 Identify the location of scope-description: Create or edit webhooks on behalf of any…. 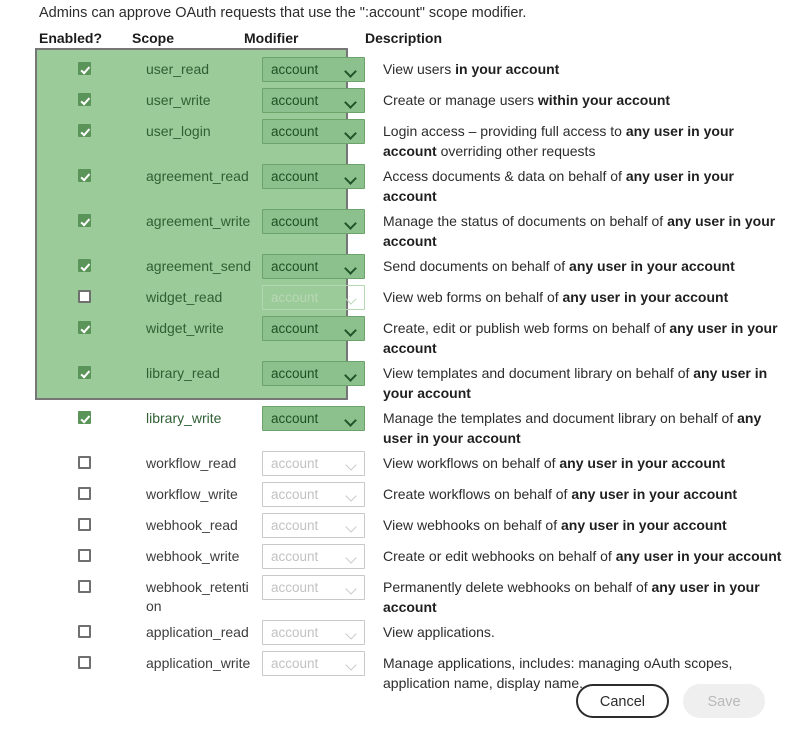
(580, 553).